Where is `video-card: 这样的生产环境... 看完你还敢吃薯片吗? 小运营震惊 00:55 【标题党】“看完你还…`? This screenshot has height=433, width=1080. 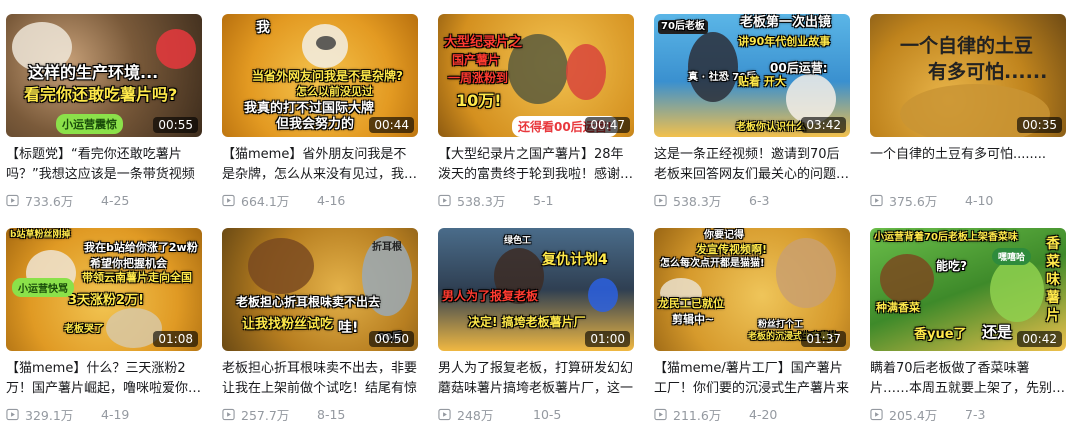 video-card: 这样的生产环境... 看完你还敢吃薯片吗? 小运营震惊 00:55 【标题党】“看完你还… is located at coordinates (104, 116).